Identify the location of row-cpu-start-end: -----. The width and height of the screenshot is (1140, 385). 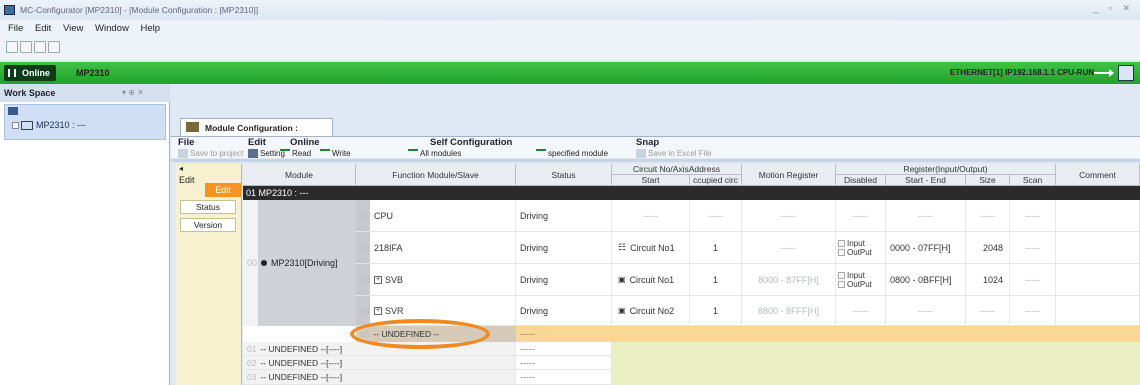
(926, 216).